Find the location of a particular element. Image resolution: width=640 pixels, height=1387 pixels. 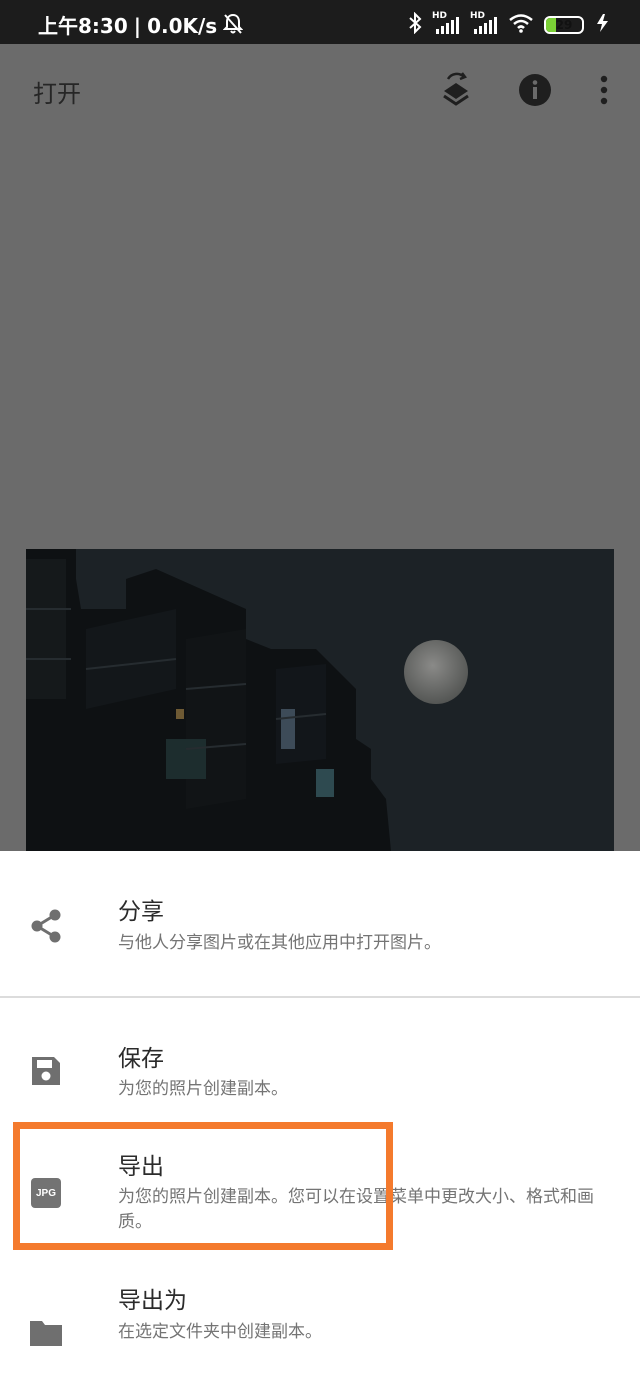

export-as-description: 在选定文件夹中创建副本。 is located at coordinates (220, 1332).